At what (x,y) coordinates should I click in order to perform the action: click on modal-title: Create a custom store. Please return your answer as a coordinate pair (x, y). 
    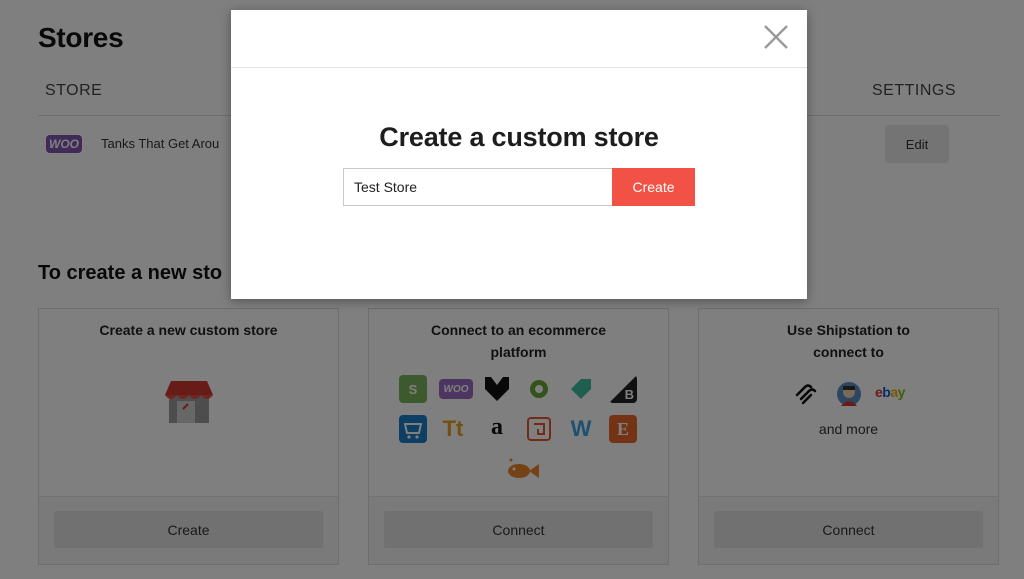
    Looking at the image, I should click on (519, 137).